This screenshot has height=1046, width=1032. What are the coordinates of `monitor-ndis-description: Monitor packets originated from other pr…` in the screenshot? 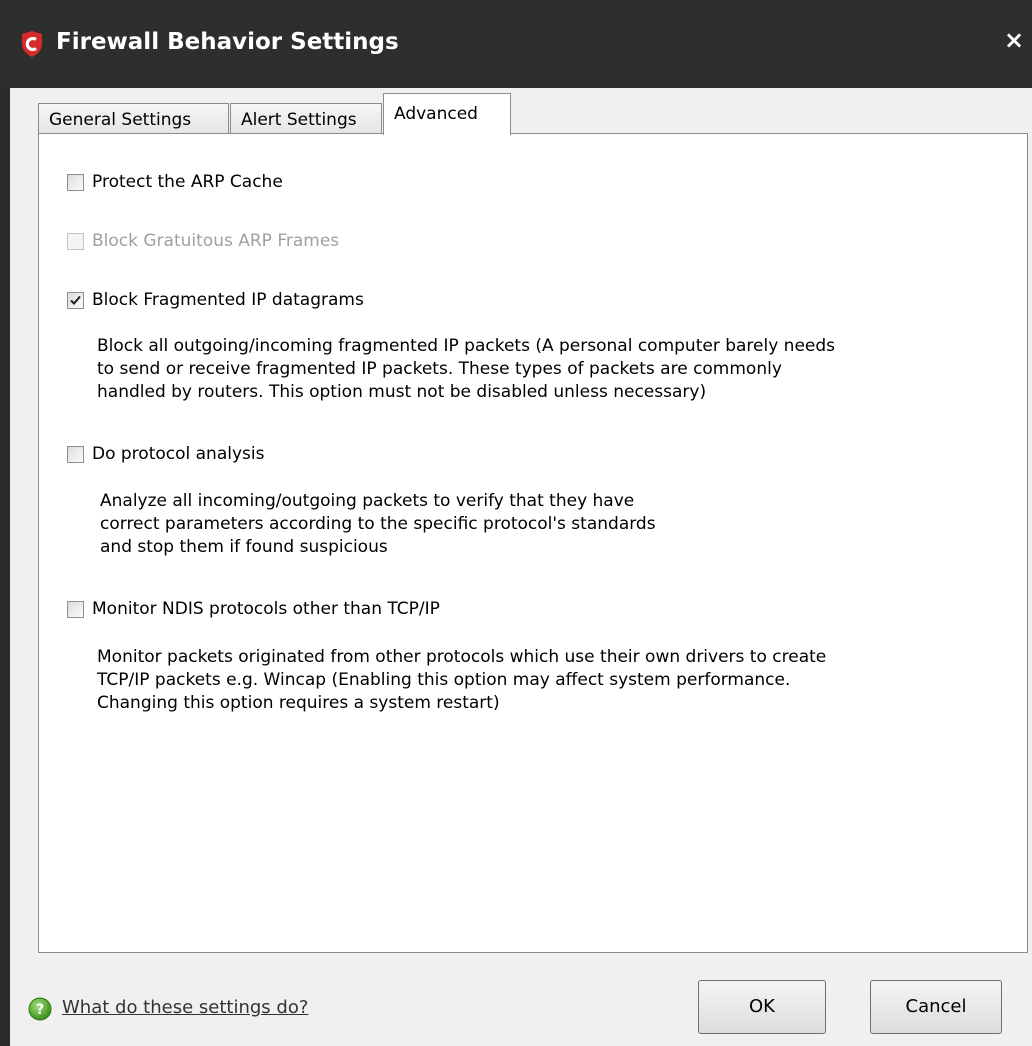 It's located at (462, 680).